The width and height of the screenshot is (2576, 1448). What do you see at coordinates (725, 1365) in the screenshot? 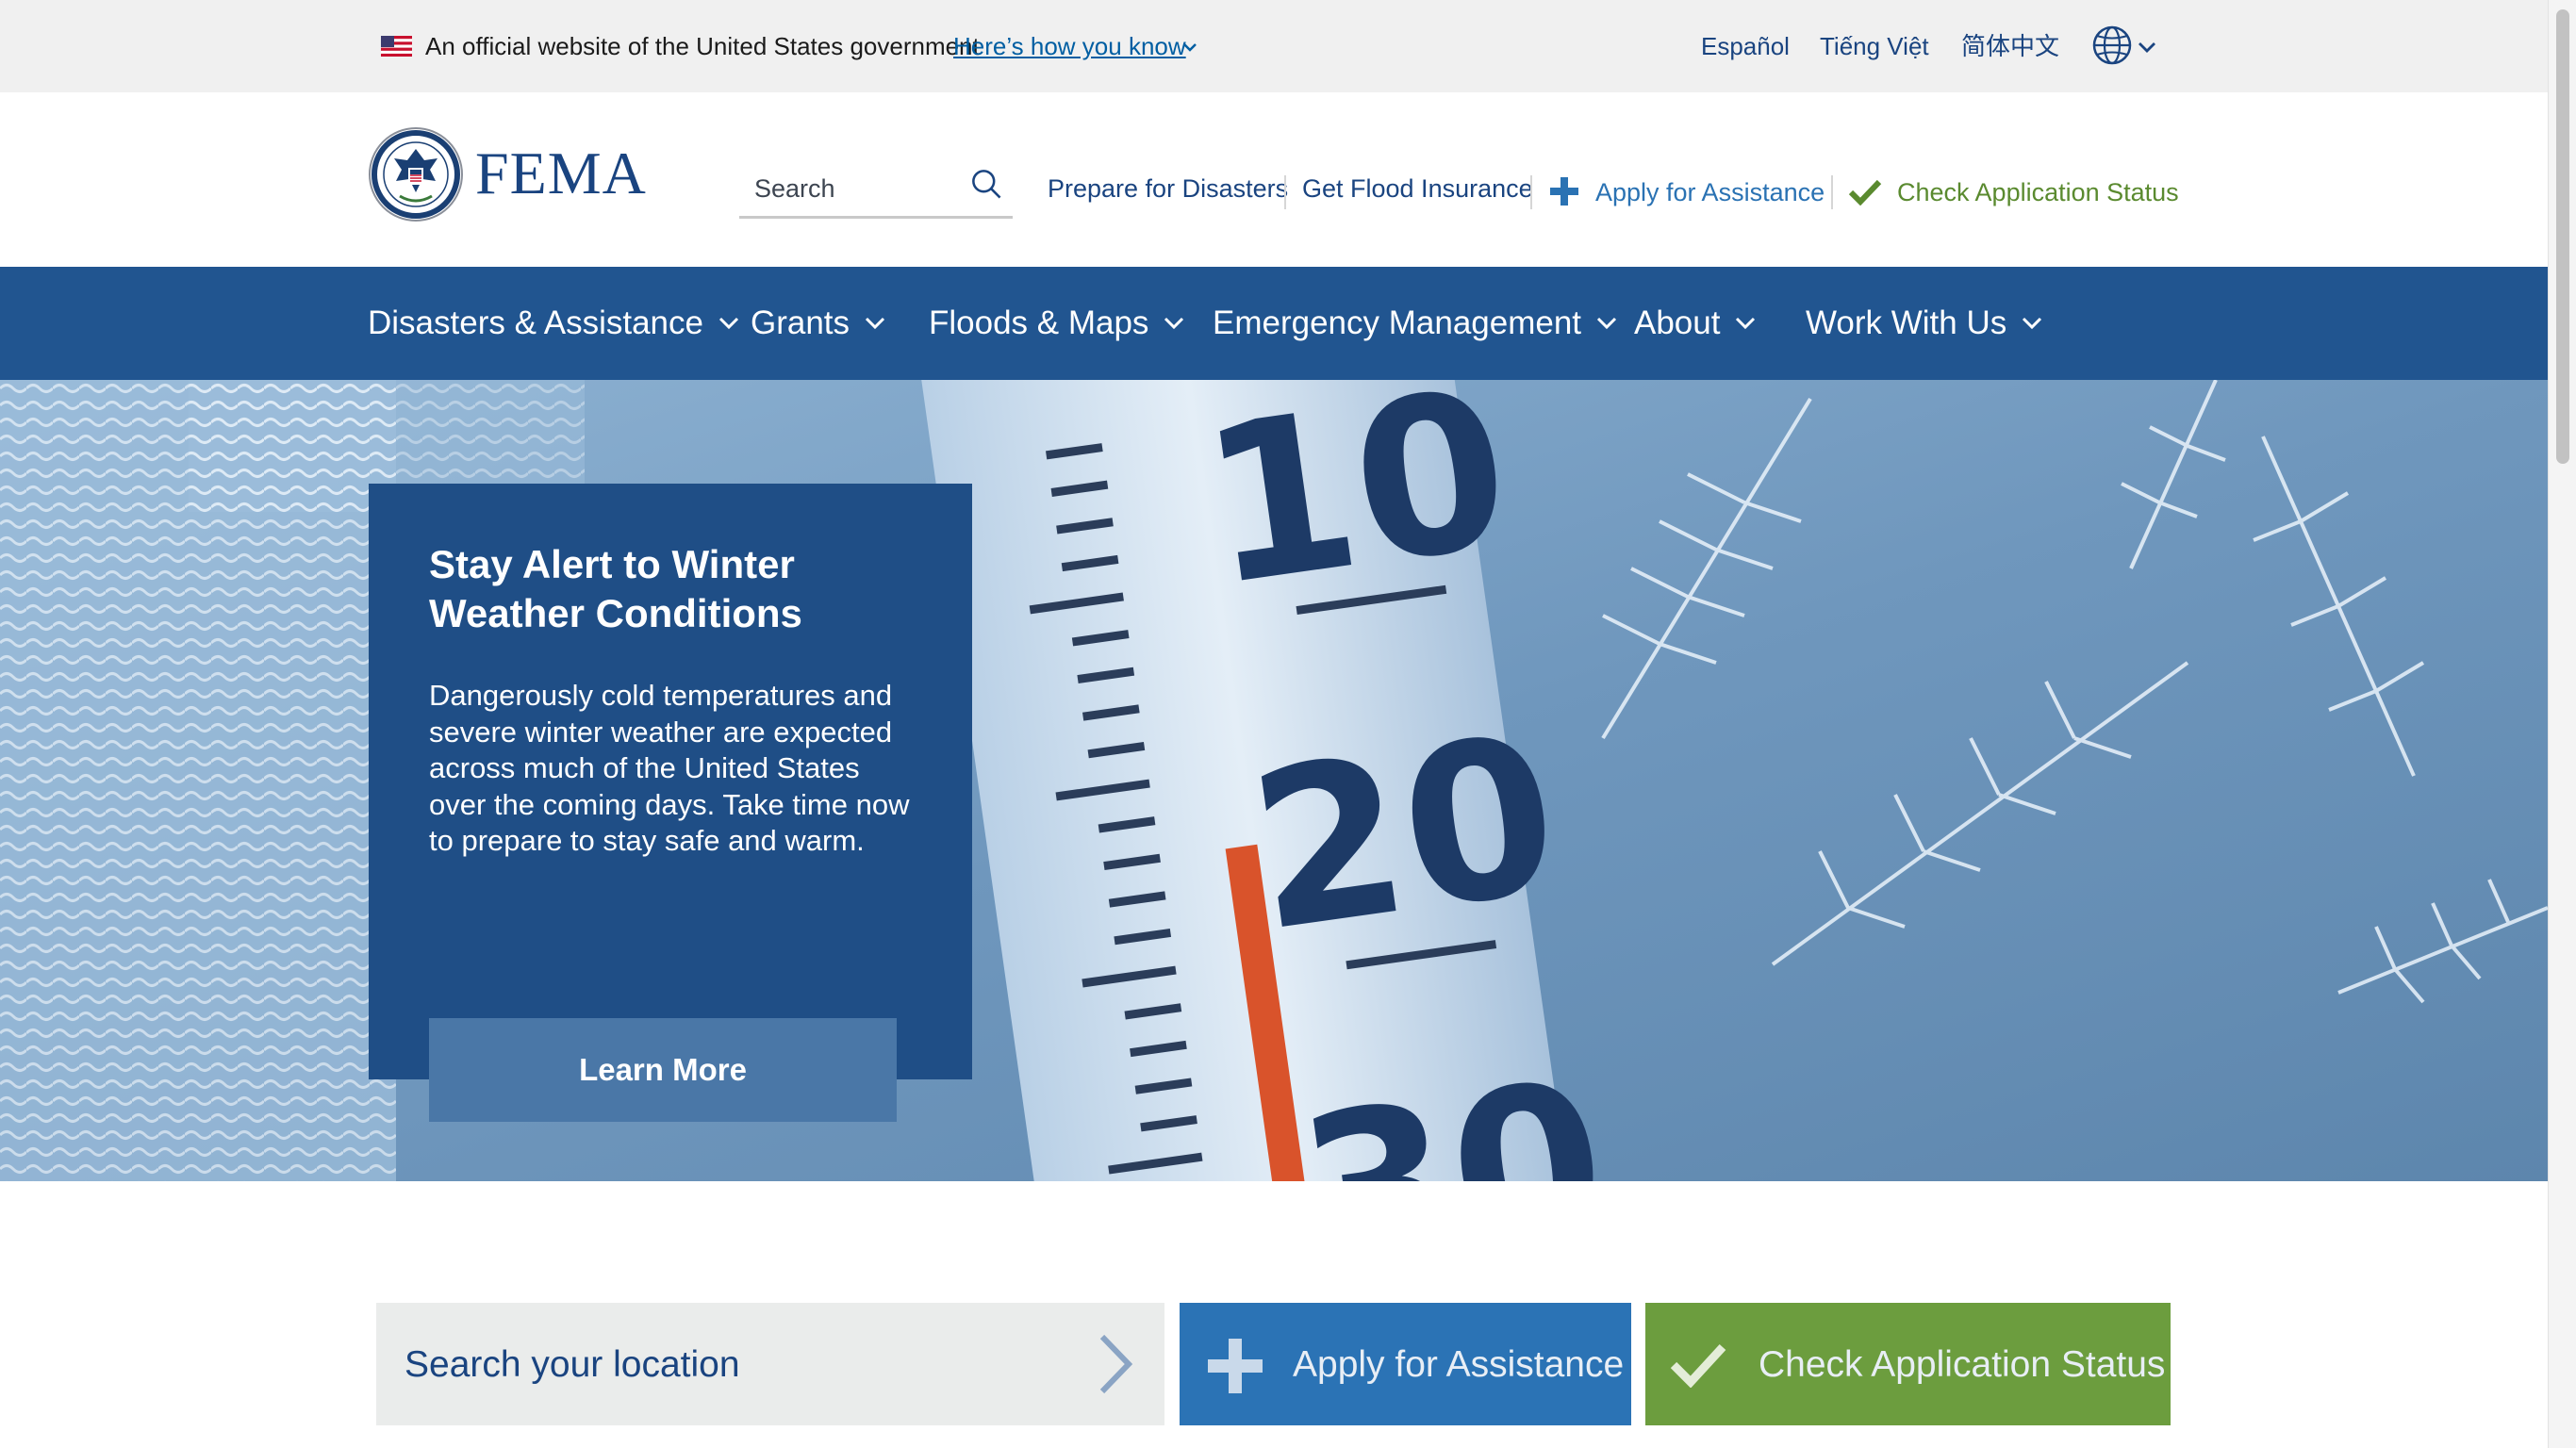
I see `location-search-input` at bounding box center [725, 1365].